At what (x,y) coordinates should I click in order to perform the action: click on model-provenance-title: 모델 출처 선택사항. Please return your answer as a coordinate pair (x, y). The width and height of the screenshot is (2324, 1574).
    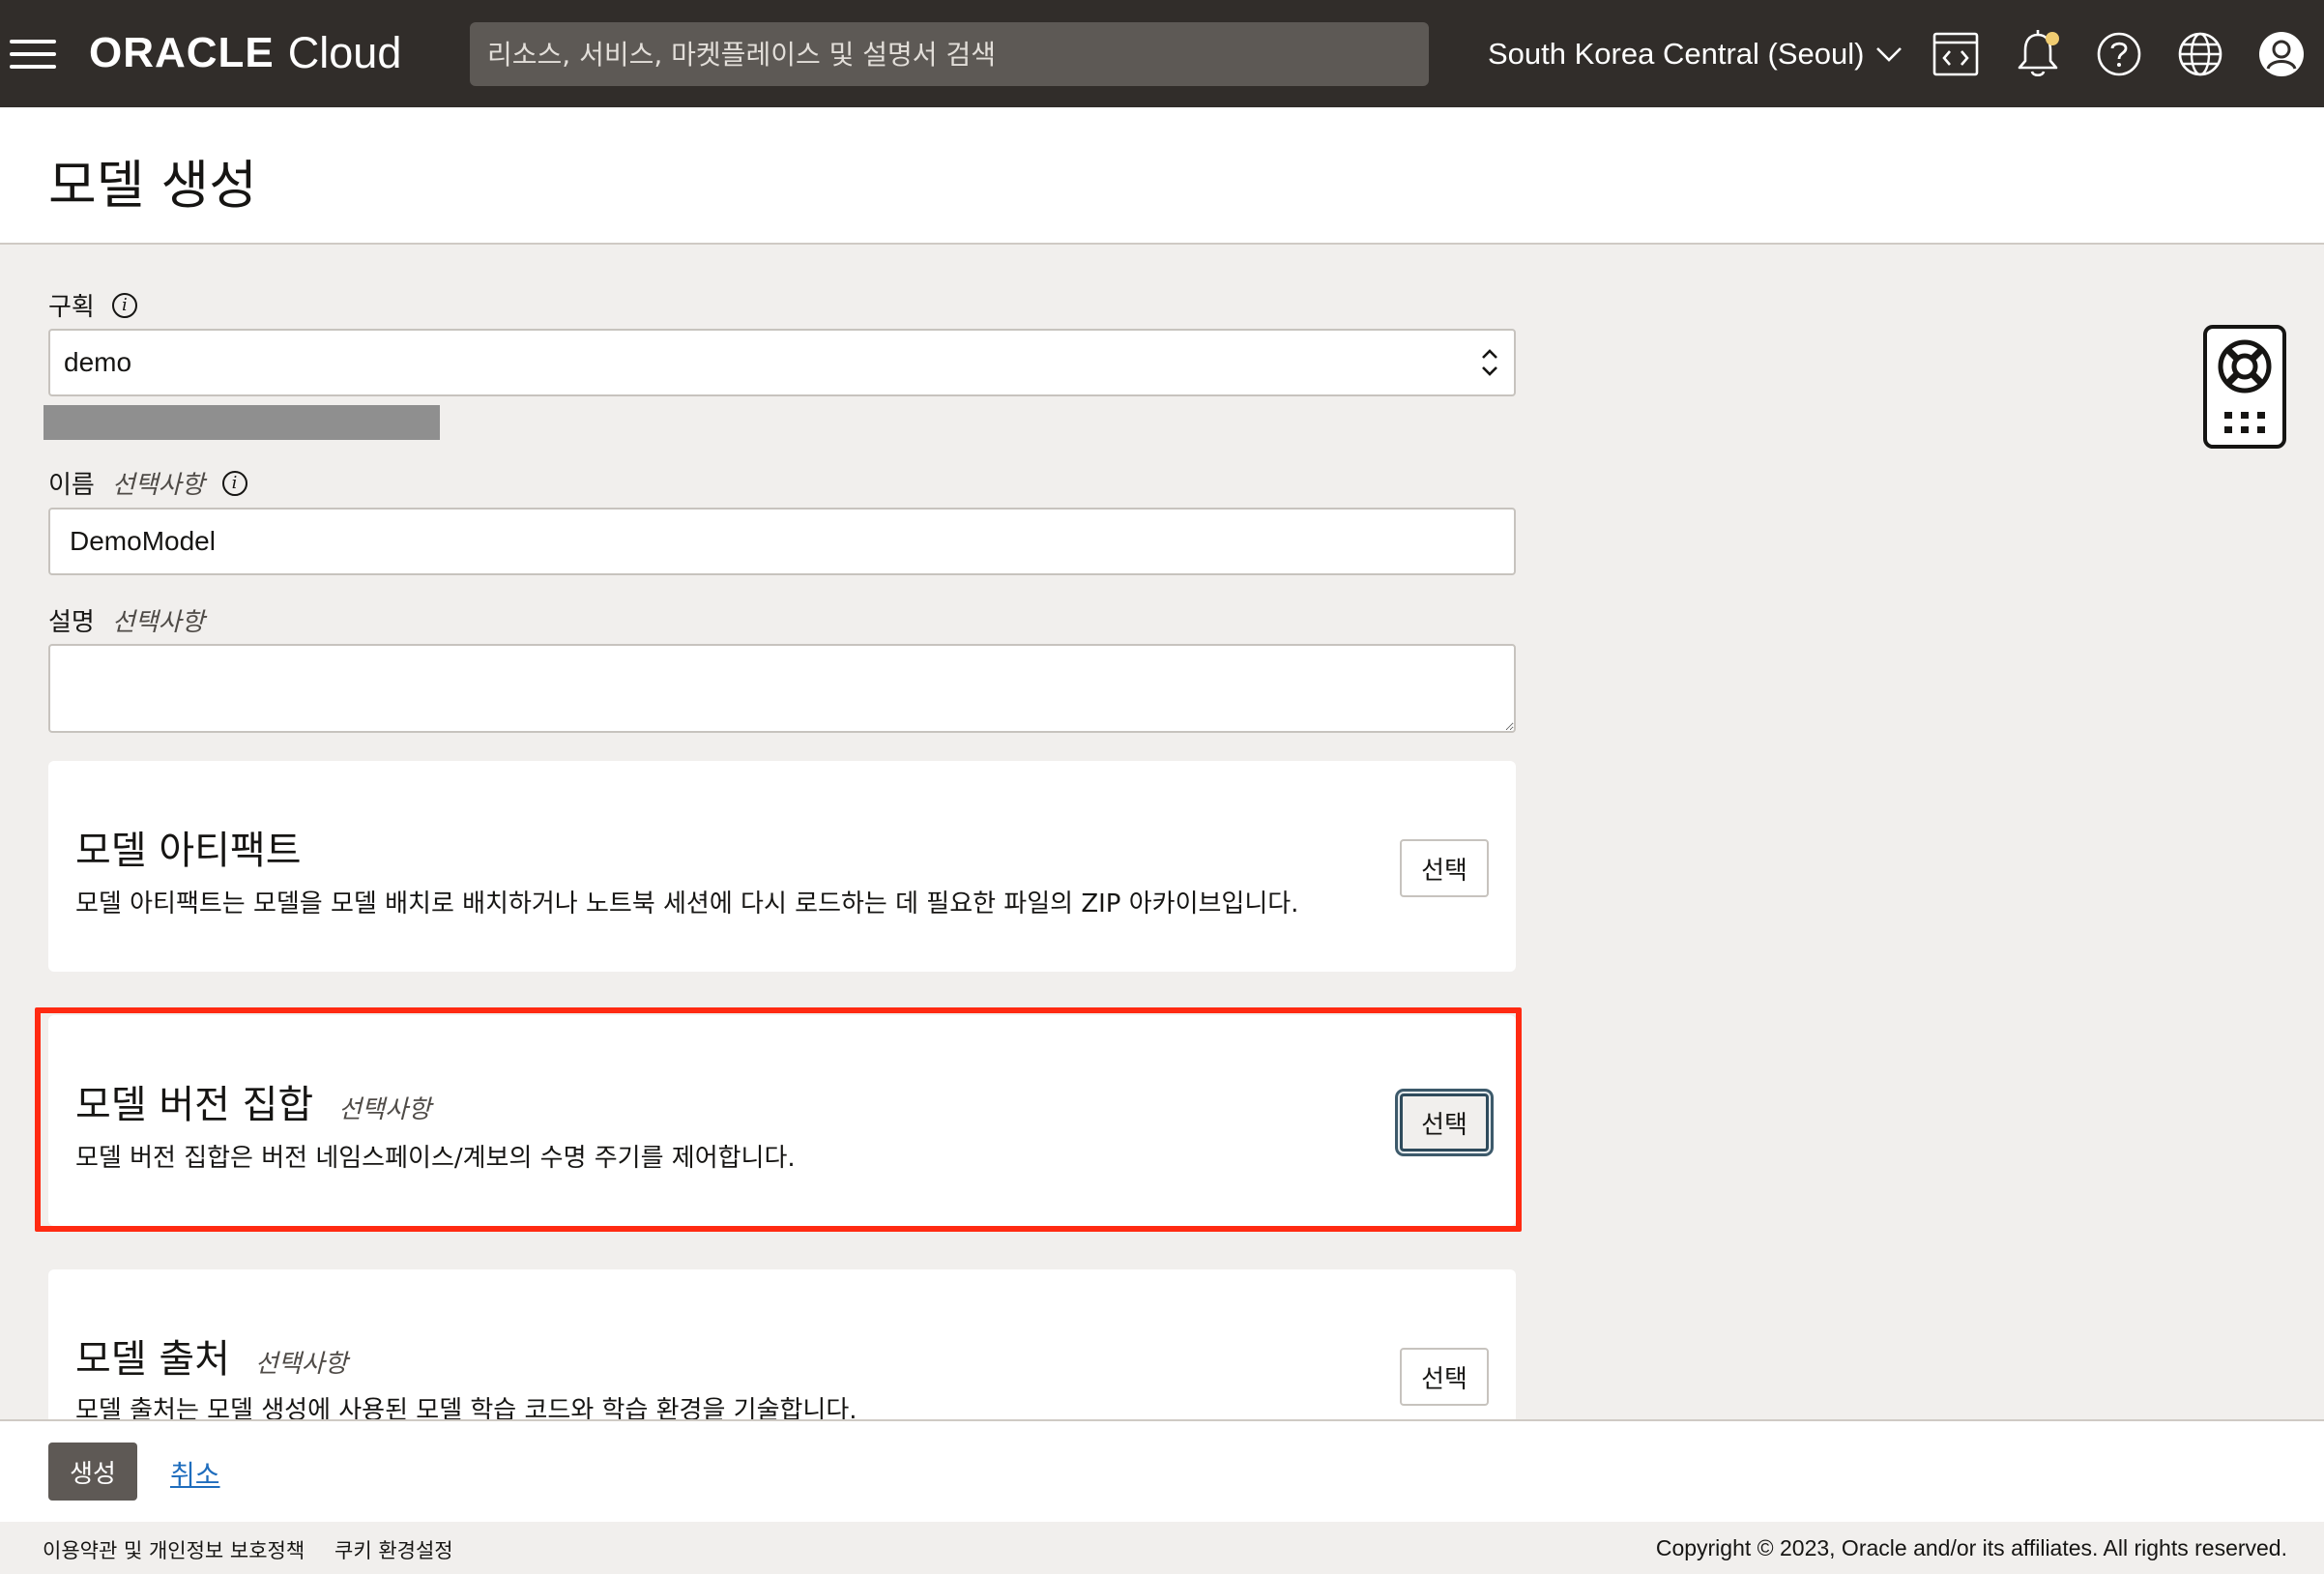
    Looking at the image, I should click on (211, 1355).